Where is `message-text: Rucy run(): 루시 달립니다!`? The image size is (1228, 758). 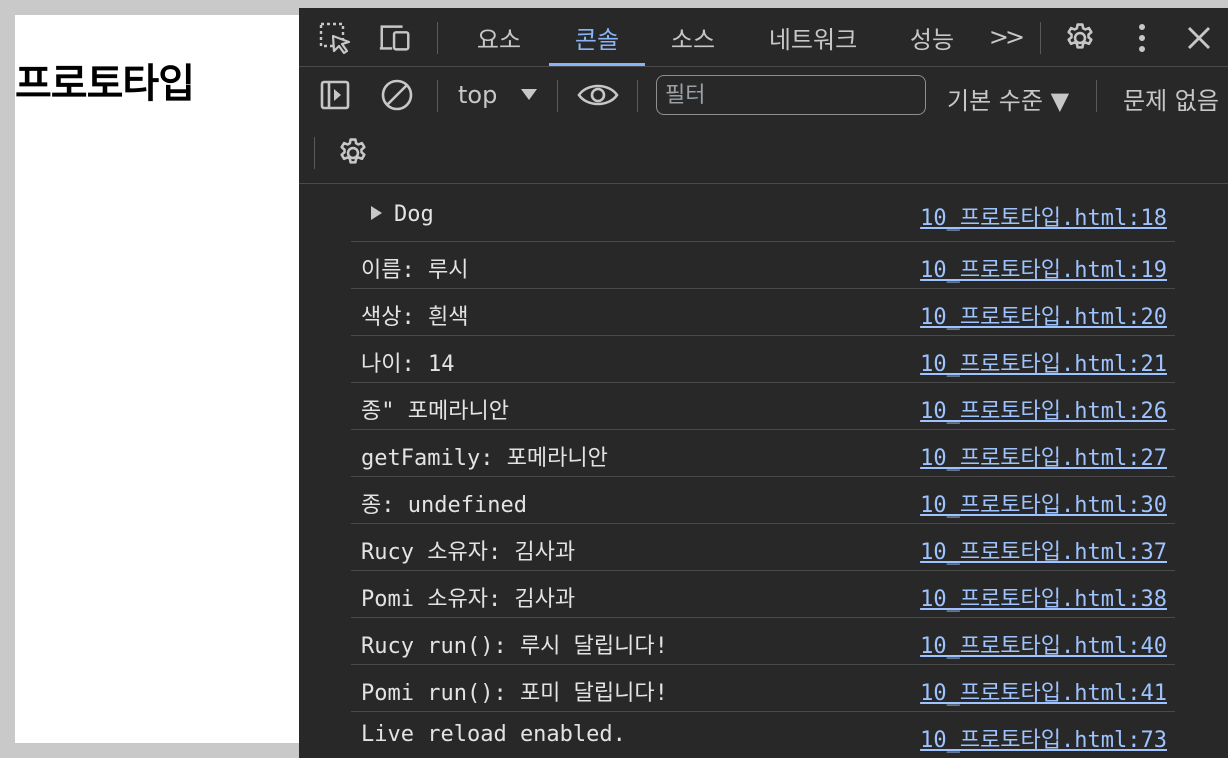
message-text: Rucy run(): 루시 달립니다! is located at coordinates (514, 646).